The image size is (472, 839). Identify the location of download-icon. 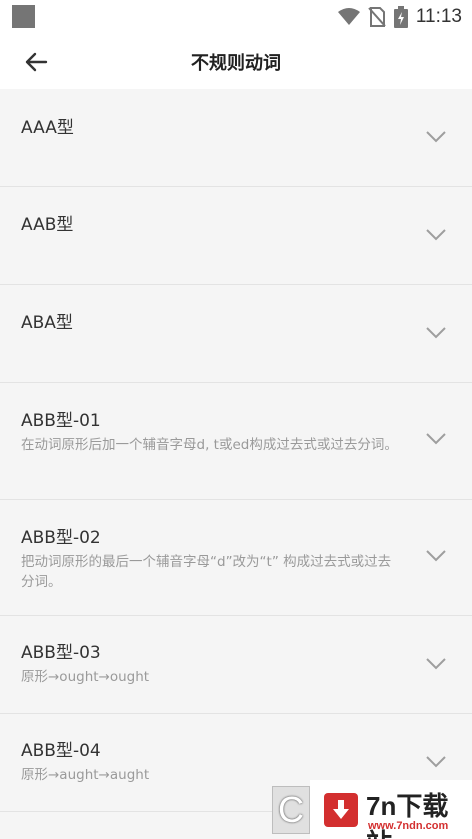
(341, 810).